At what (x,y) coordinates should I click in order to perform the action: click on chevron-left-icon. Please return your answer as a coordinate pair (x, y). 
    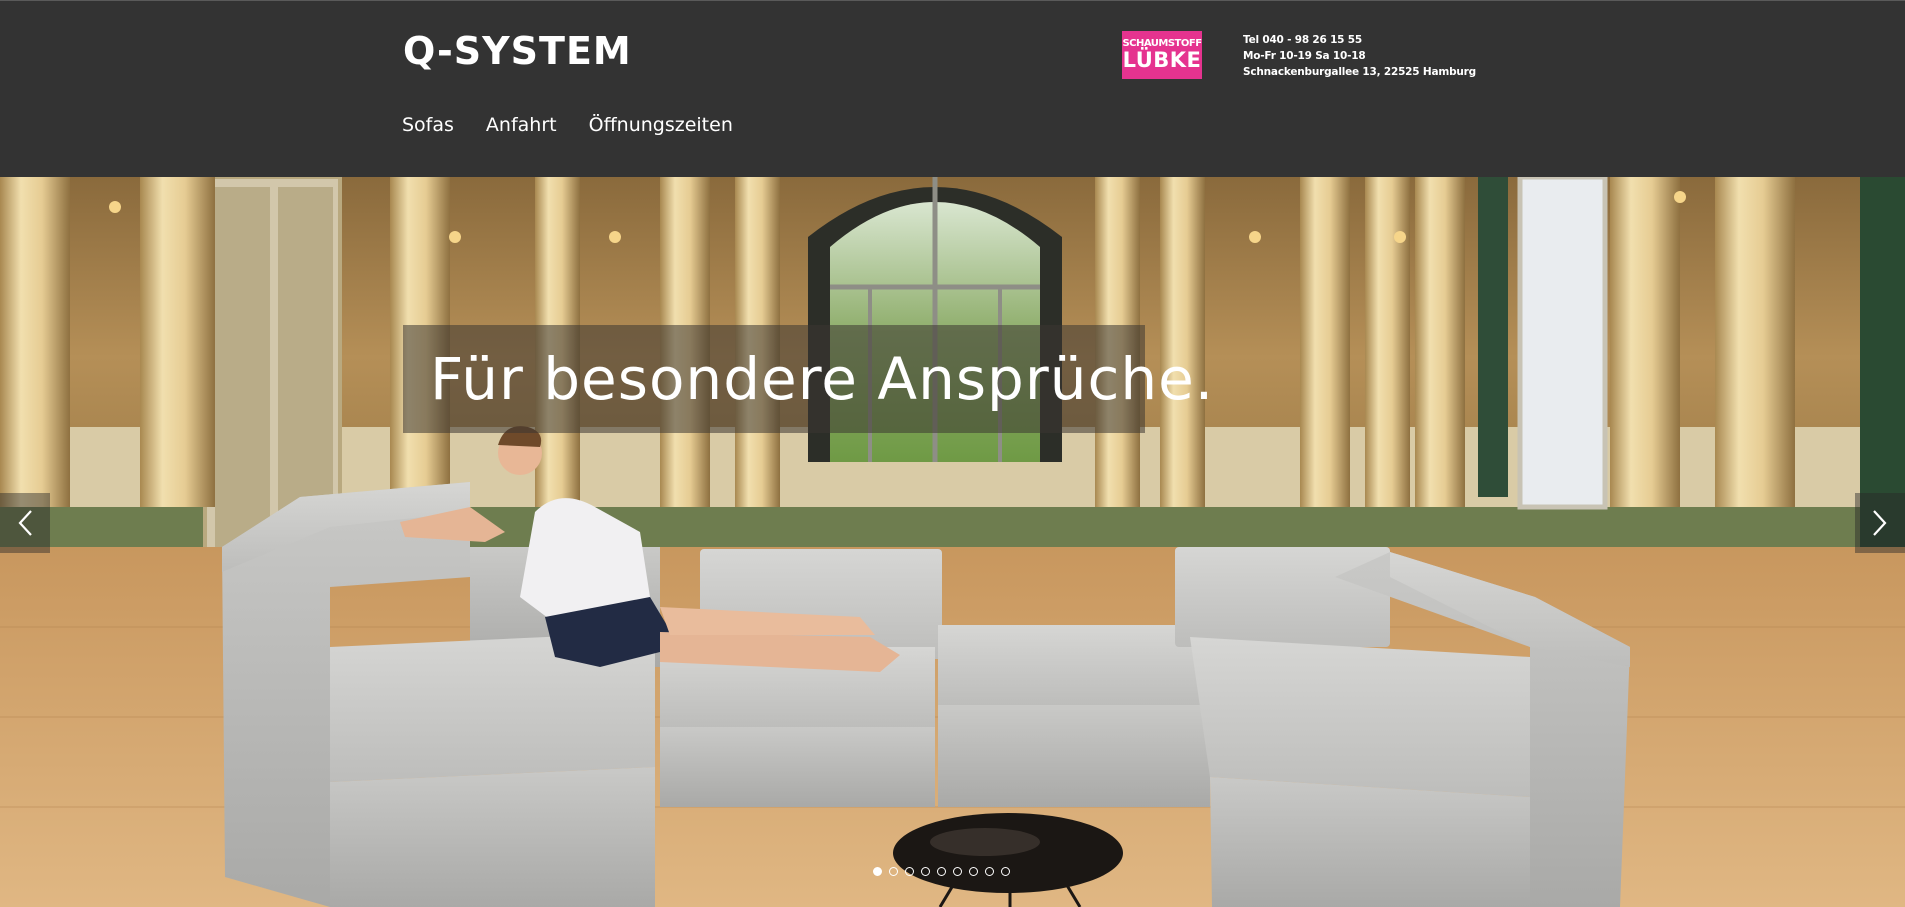
    Looking at the image, I should click on (25, 523).